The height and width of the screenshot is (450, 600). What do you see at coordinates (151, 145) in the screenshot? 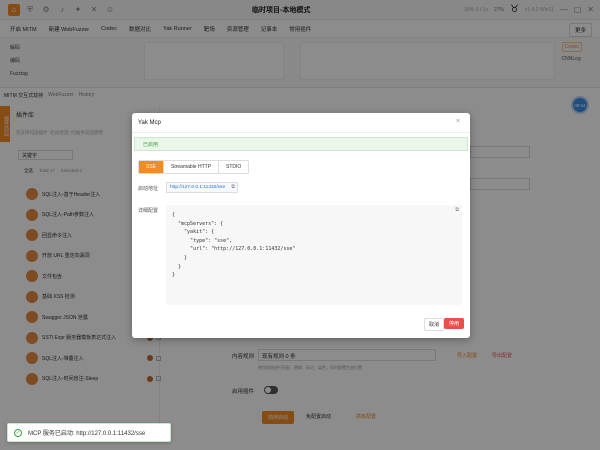
I see `status-text: 已启用` at bounding box center [151, 145].